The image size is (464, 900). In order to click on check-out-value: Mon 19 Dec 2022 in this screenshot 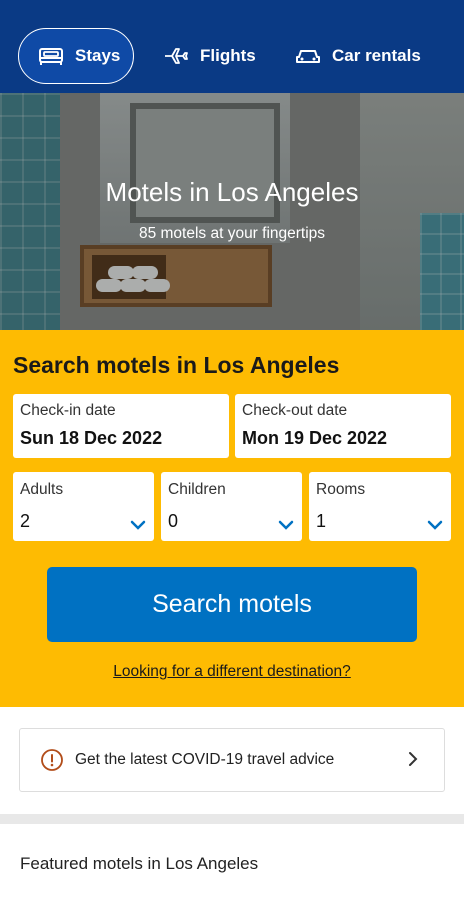, I will do `click(315, 438)`.